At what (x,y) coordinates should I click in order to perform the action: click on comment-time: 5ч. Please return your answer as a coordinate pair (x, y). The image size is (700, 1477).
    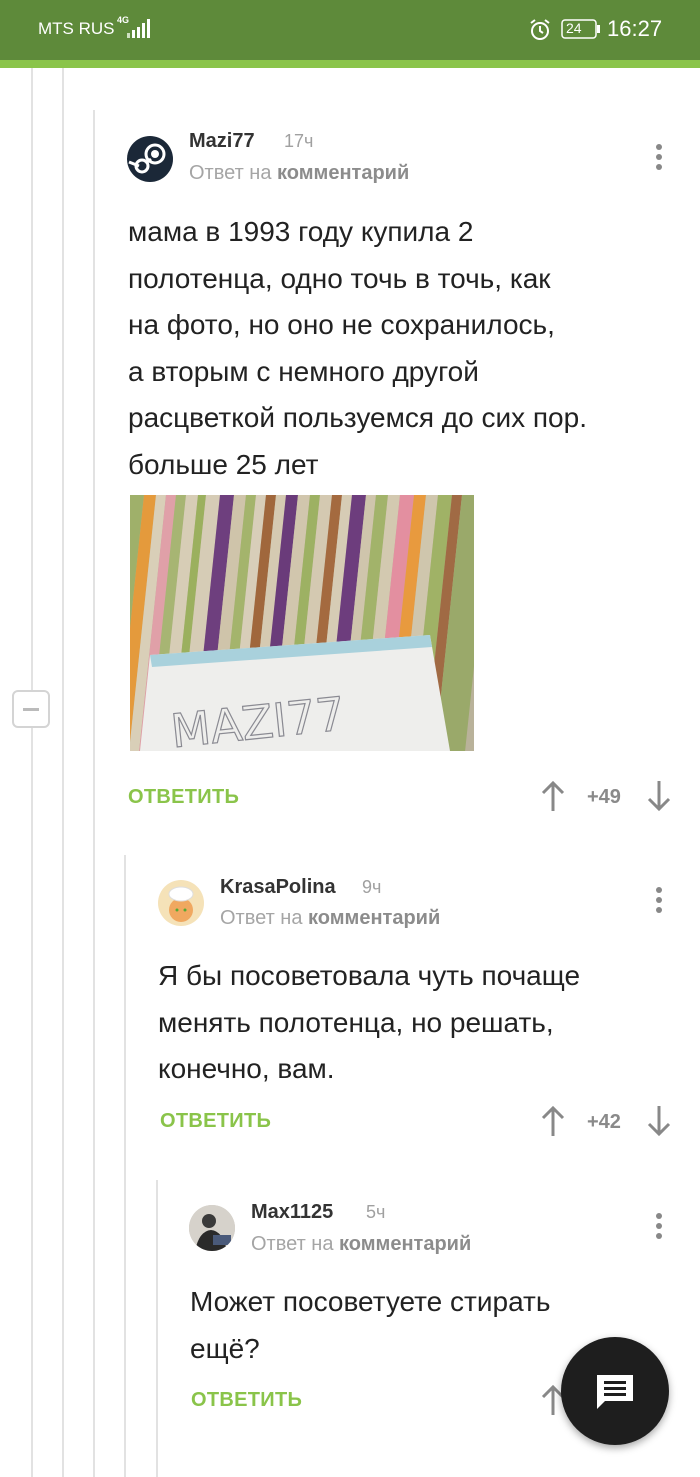
    Looking at the image, I should click on (376, 1212).